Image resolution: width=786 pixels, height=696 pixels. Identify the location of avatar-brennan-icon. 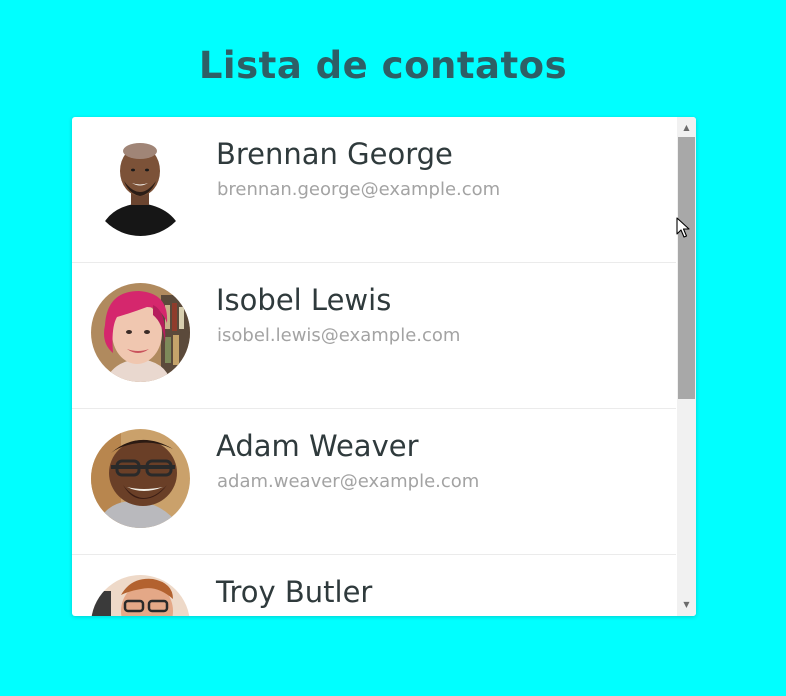
(140, 186).